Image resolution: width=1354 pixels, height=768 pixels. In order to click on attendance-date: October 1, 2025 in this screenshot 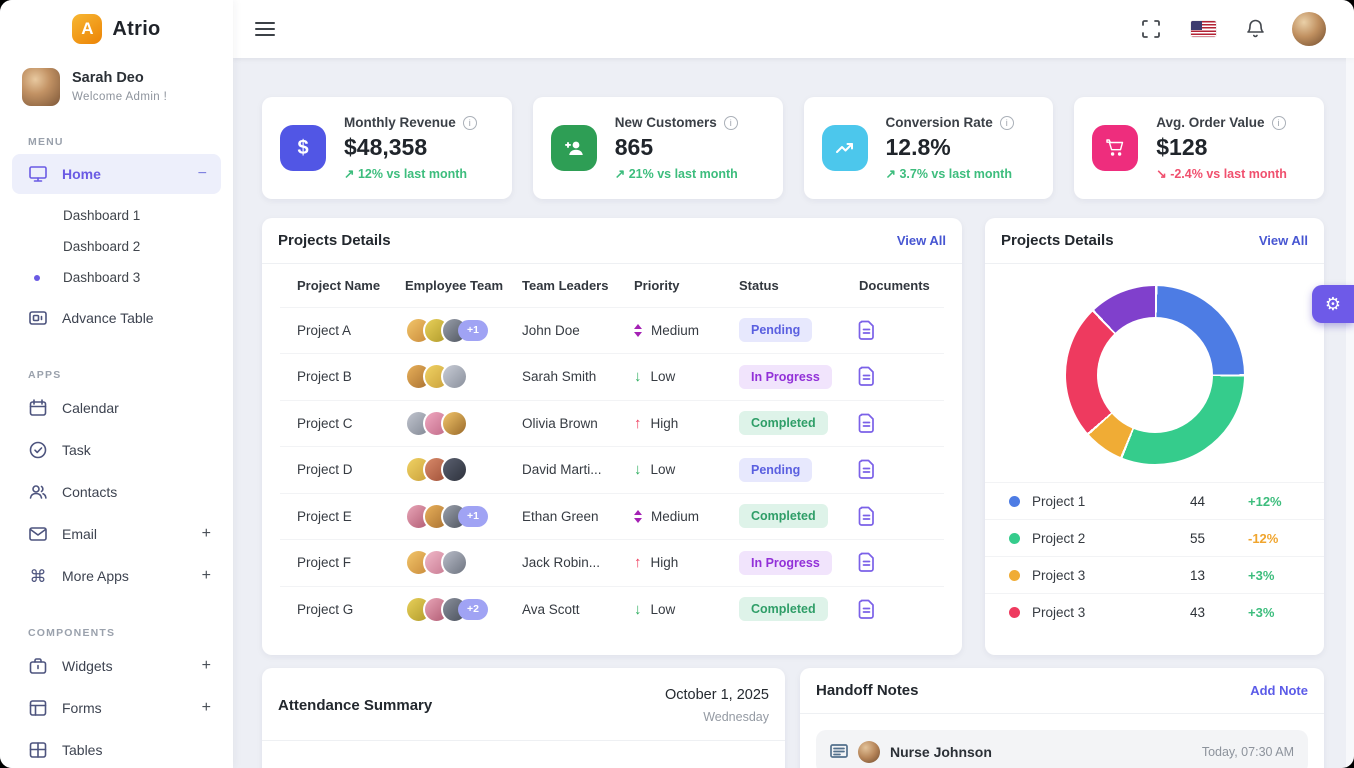, I will do `click(717, 694)`.